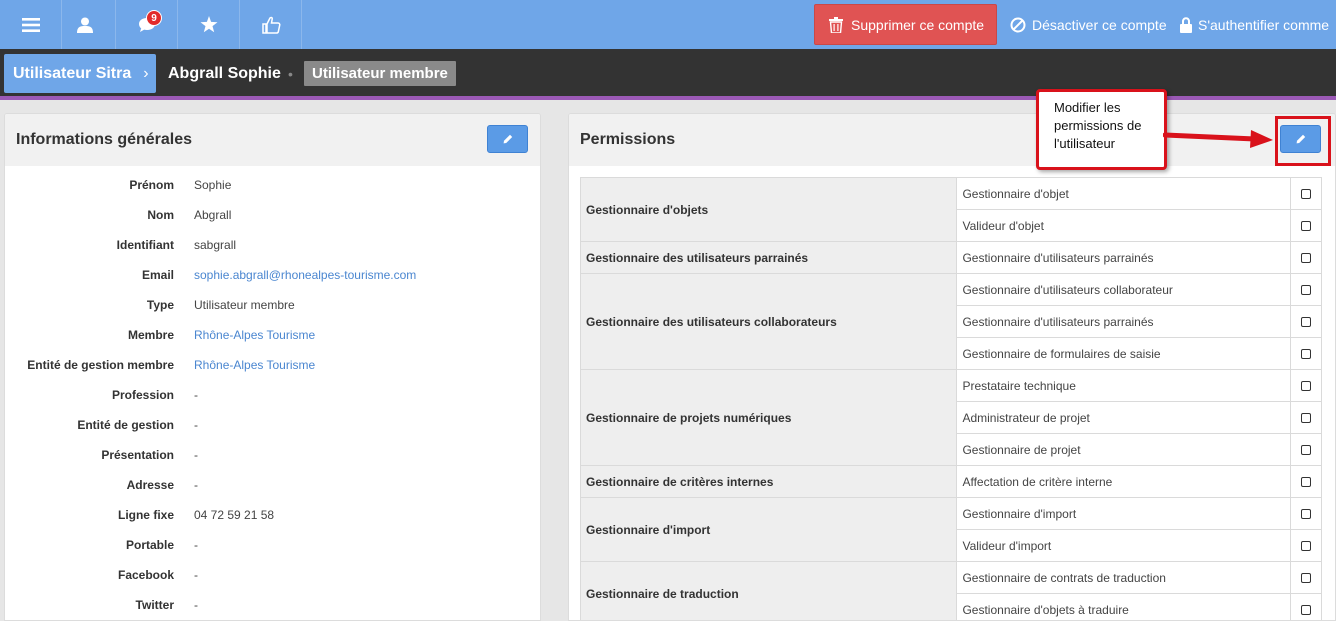  What do you see at coordinates (1124, 193) in the screenshot?
I see `permission-role-name: Gestionnaire d'objet` at bounding box center [1124, 193].